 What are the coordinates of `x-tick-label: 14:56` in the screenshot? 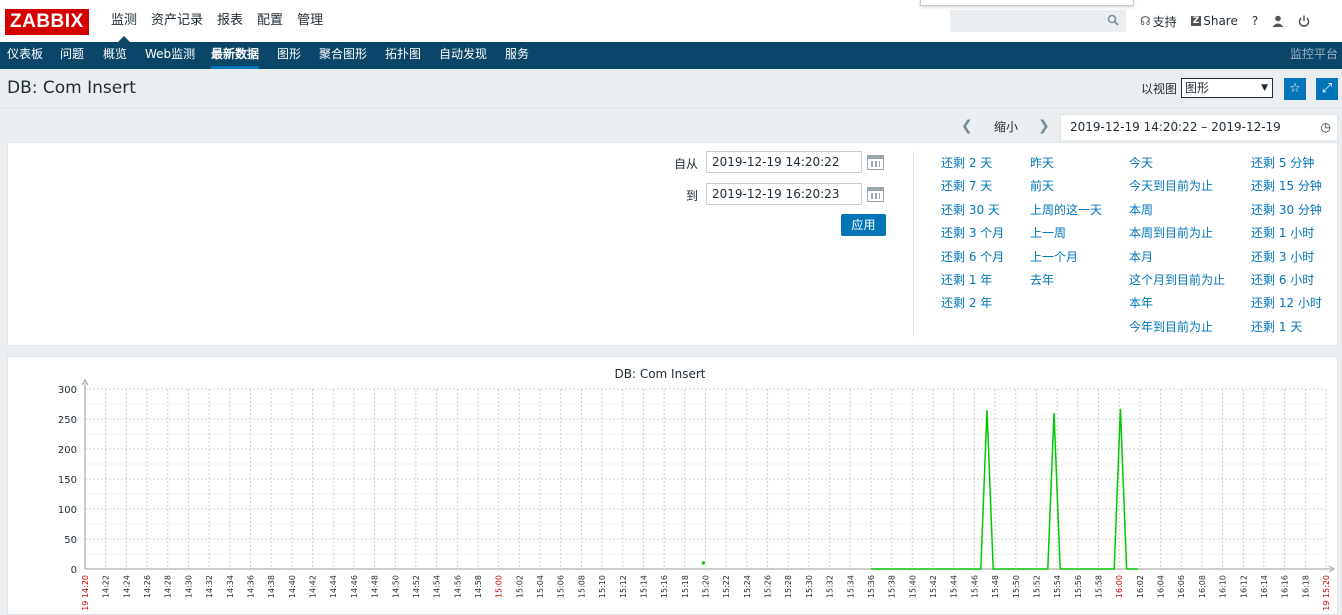 It's located at (457, 586).